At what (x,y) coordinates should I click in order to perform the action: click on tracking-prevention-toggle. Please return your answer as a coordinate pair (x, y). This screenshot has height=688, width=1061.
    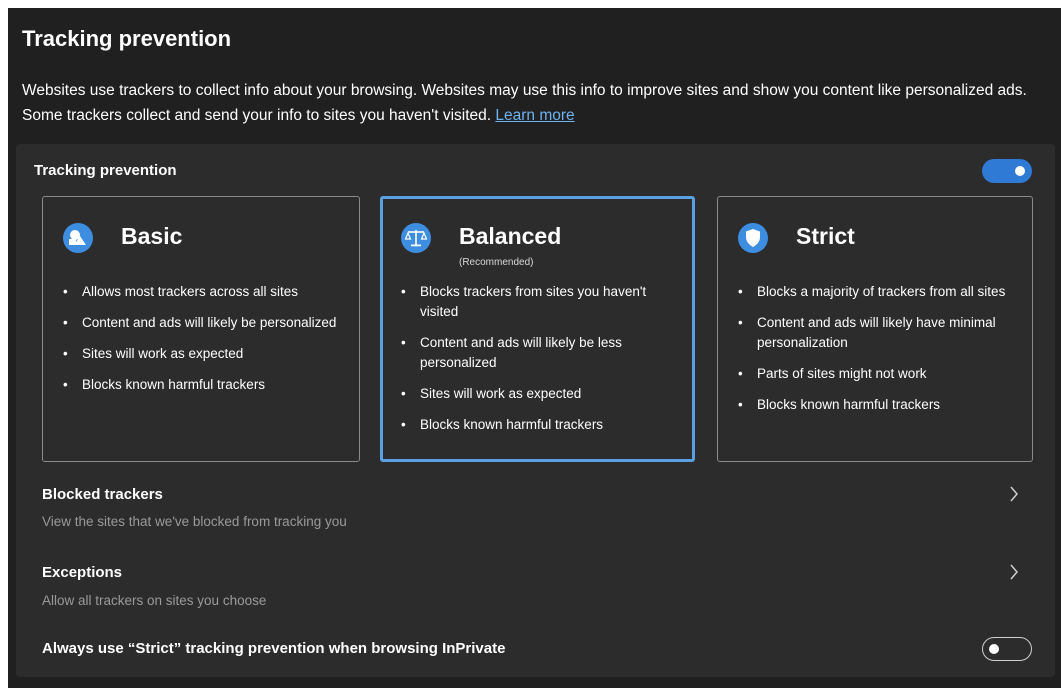
    Looking at the image, I should click on (1007, 171).